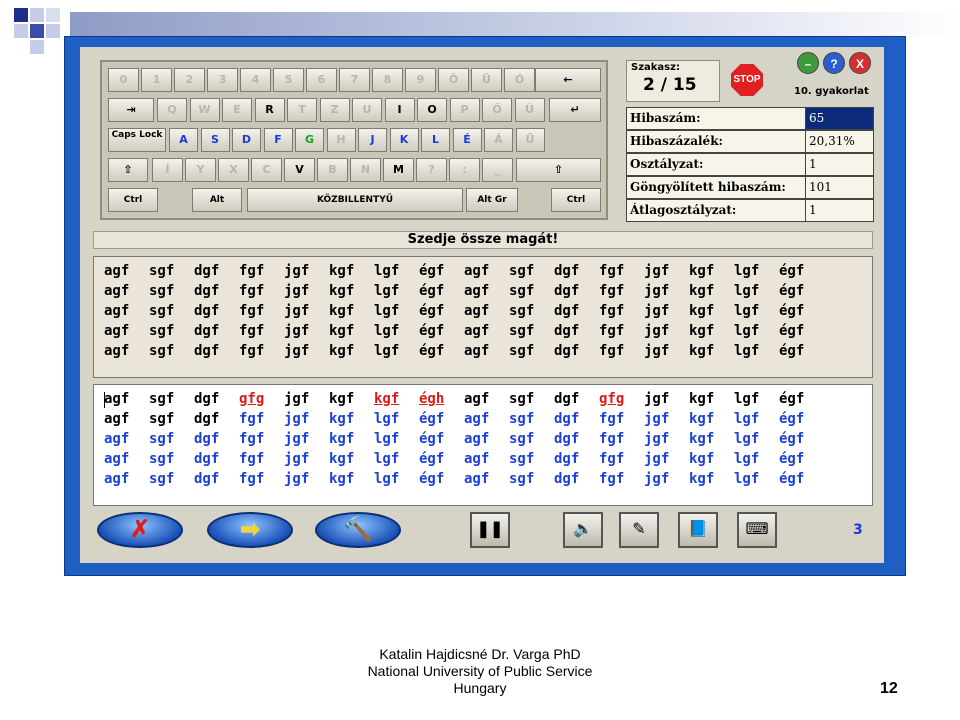 The height and width of the screenshot is (720, 960). I want to click on key-u: U, so click(367, 110).